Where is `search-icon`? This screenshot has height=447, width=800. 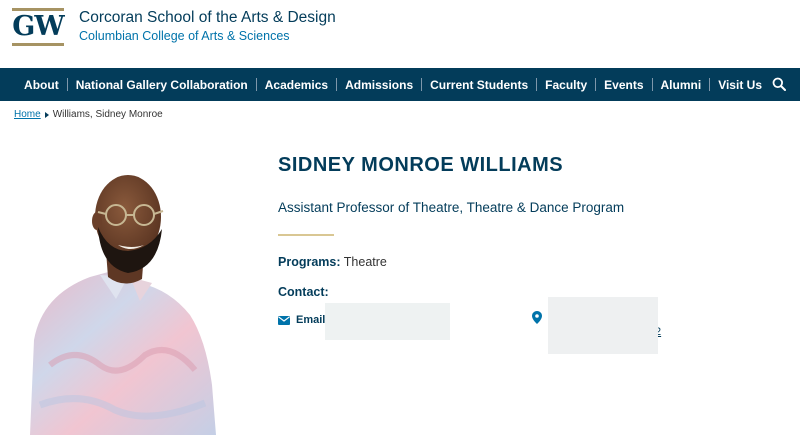 search-icon is located at coordinates (779, 84).